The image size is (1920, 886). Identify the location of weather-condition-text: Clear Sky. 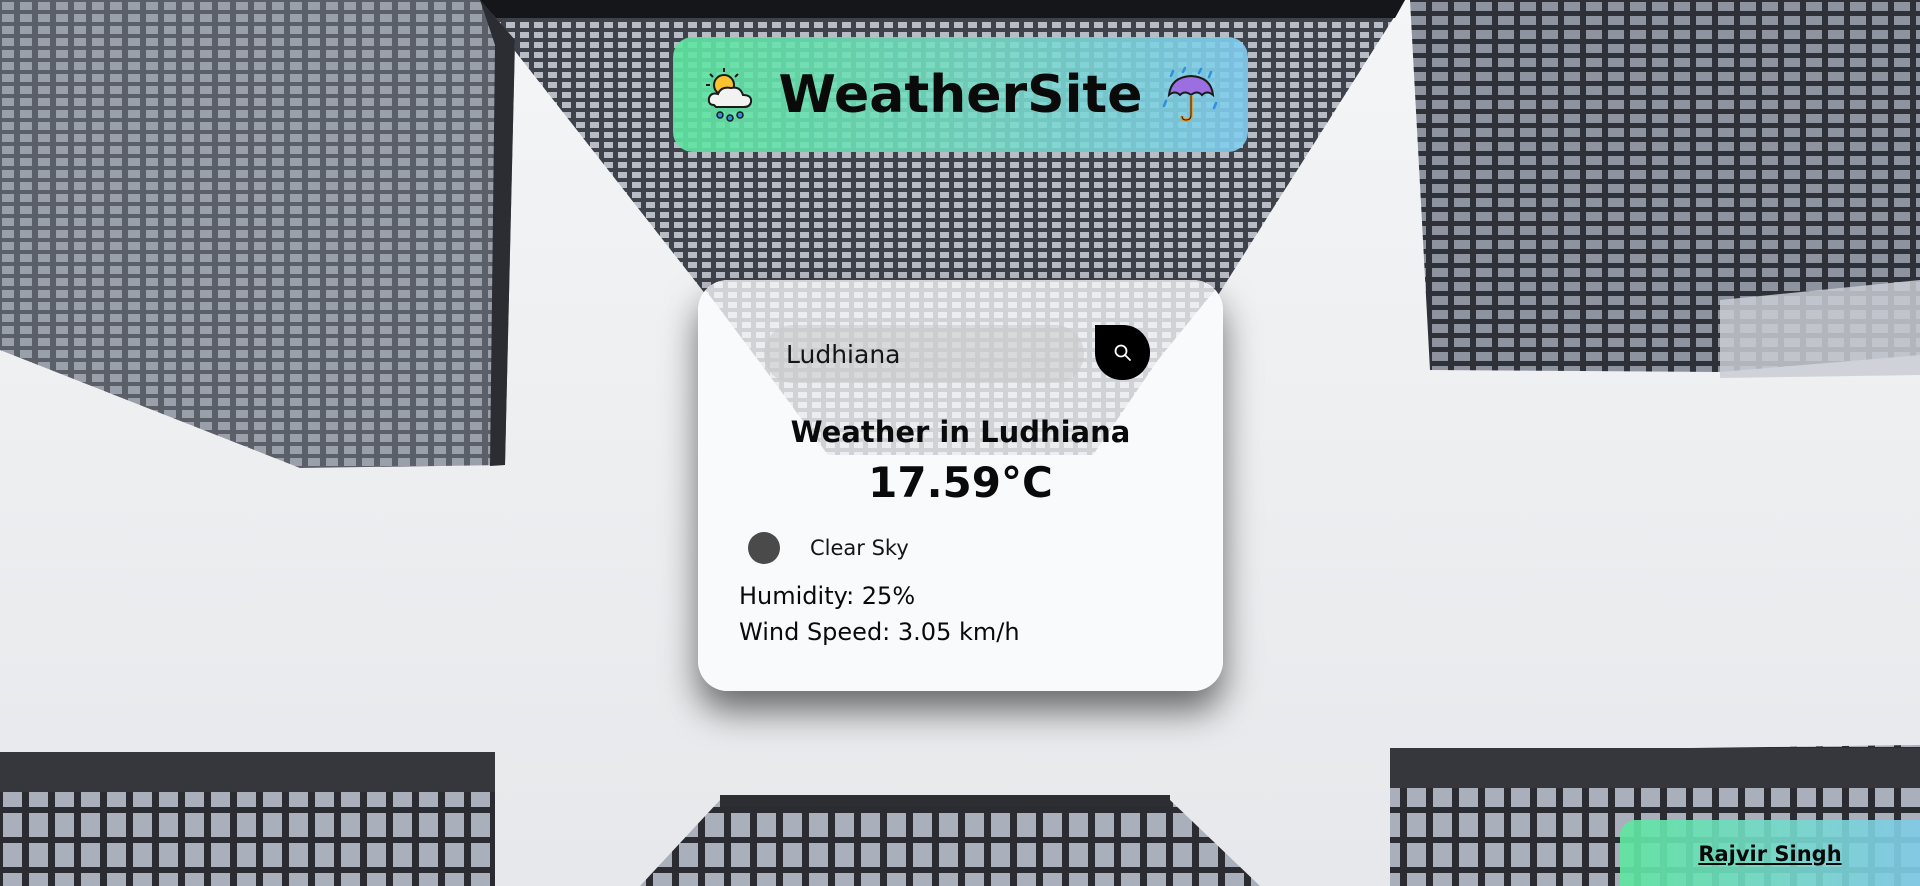
(859, 548).